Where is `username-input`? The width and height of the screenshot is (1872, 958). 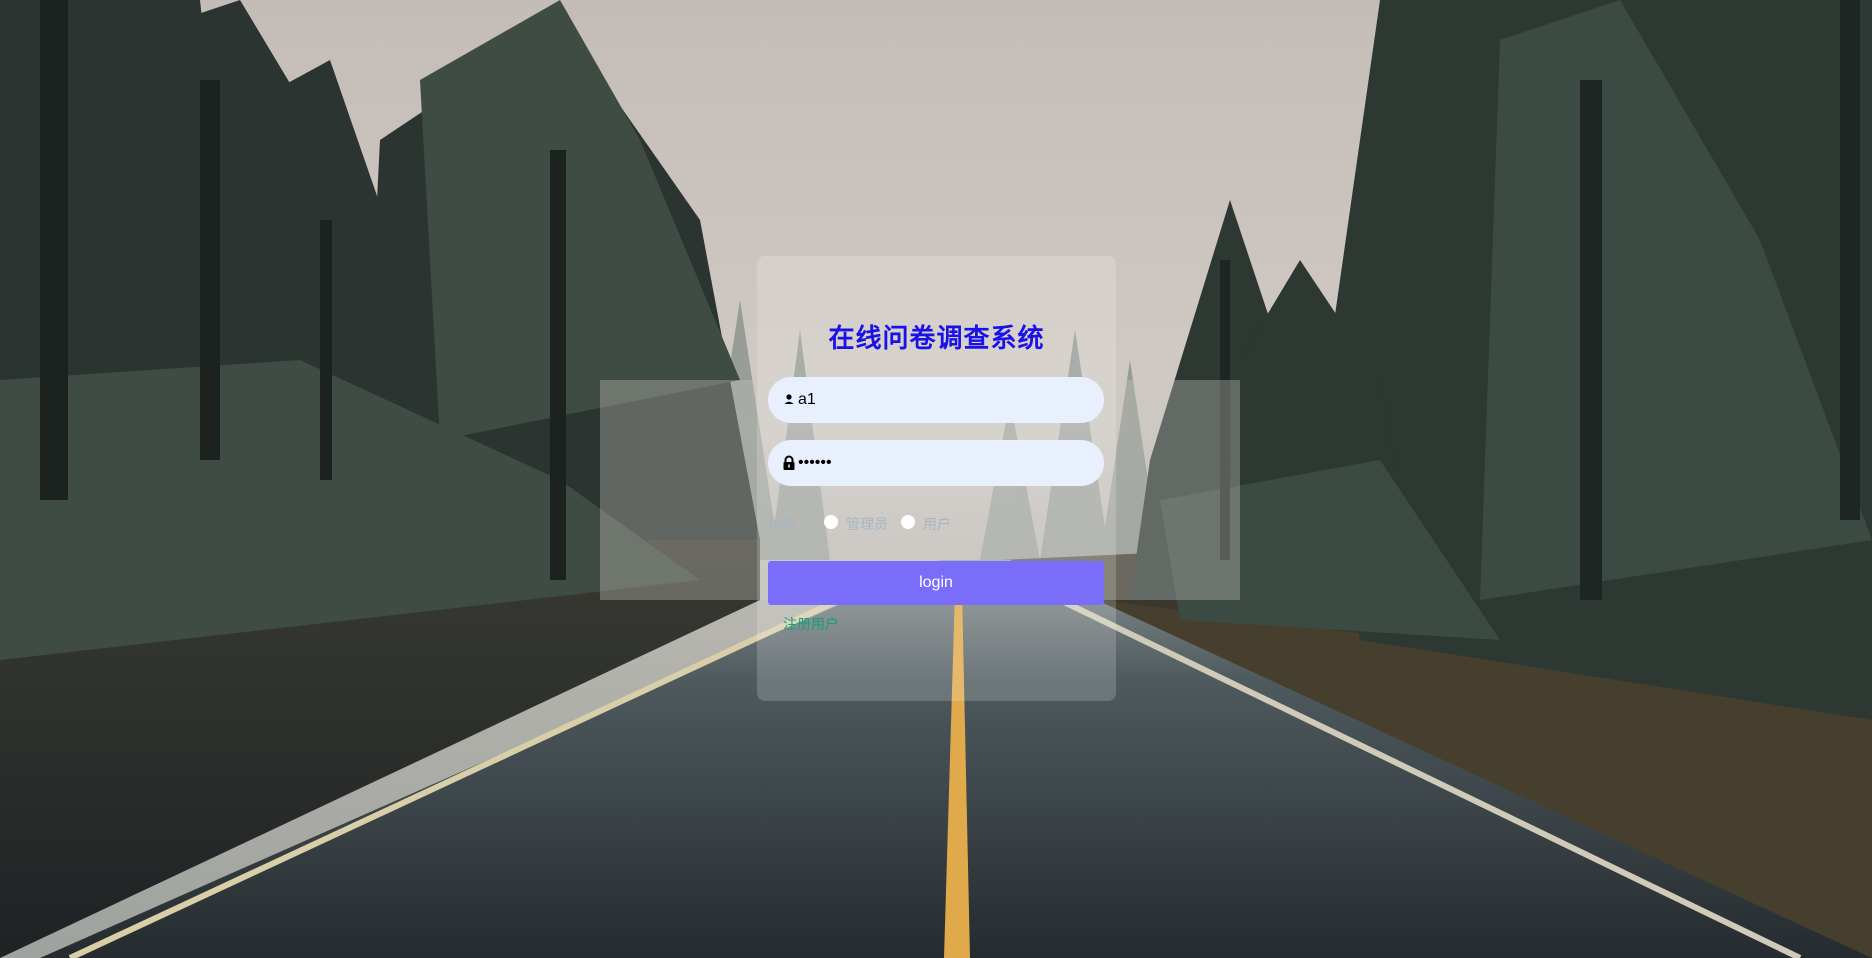 username-input is located at coordinates (943, 400).